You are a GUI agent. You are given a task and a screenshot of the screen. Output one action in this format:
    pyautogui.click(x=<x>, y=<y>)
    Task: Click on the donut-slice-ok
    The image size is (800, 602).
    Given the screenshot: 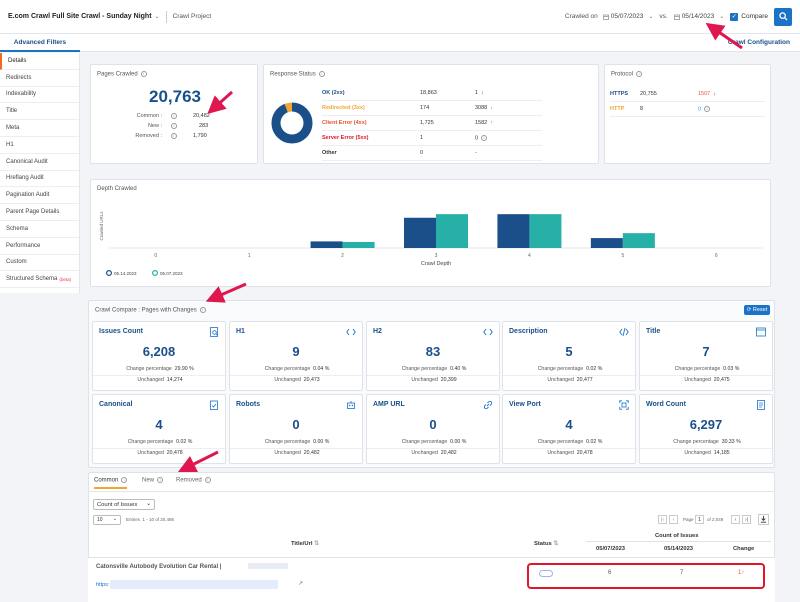 What is the action you would take?
    pyautogui.click(x=292, y=123)
    